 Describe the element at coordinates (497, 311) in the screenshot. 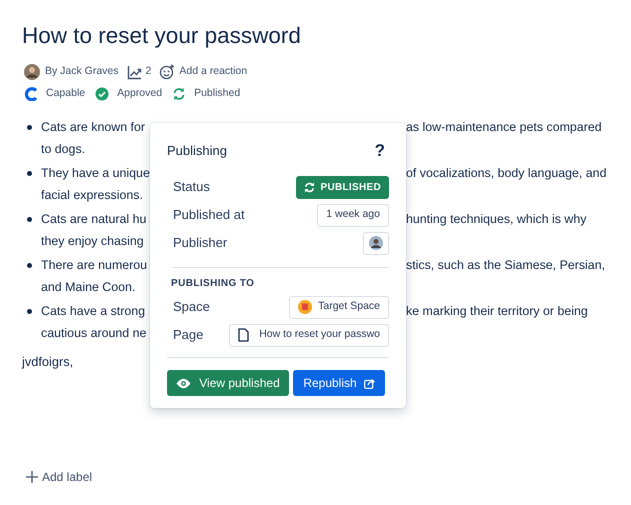

I see `list-text: ke marking their territory or being` at that location.